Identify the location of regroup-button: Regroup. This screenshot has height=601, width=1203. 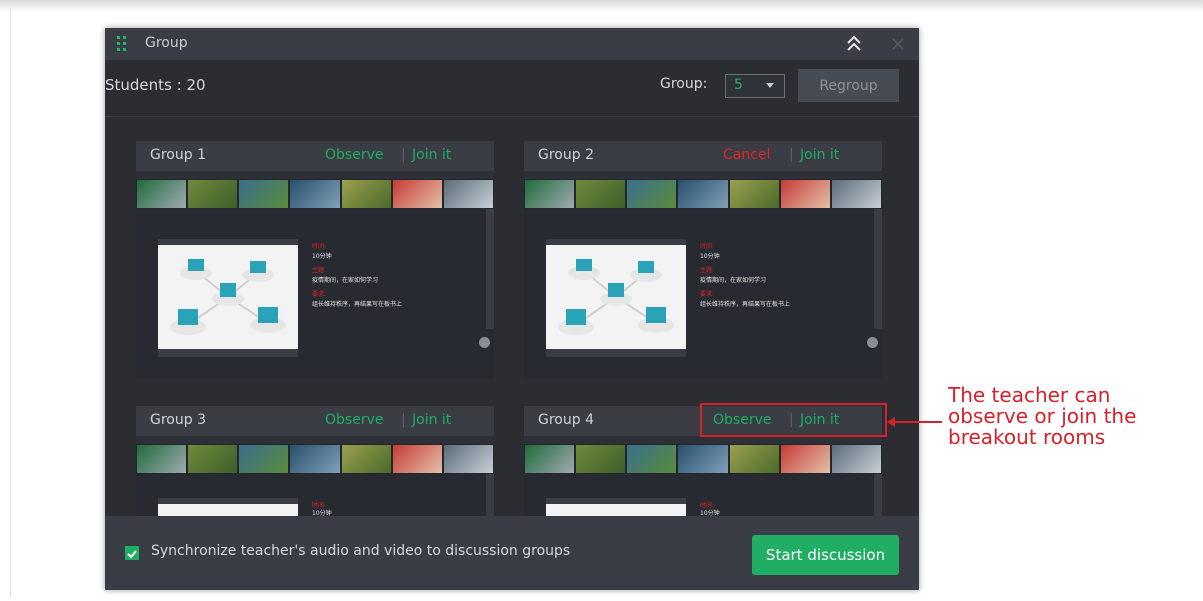
(848, 85).